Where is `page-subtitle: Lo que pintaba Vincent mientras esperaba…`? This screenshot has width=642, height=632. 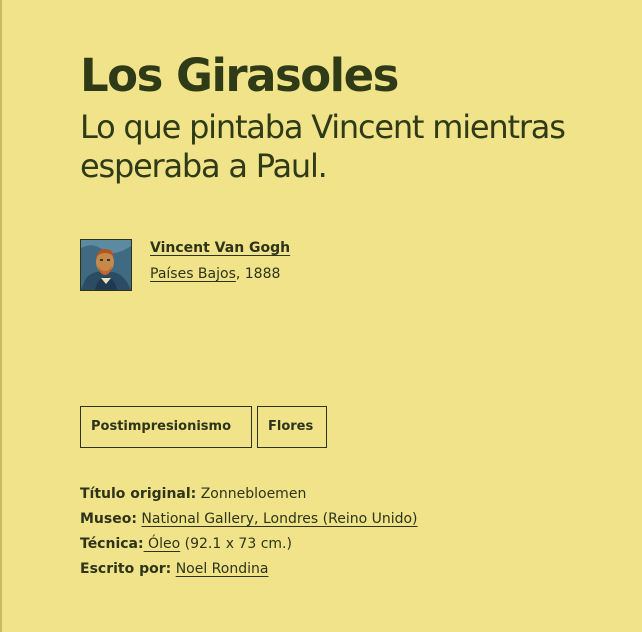 page-subtitle: Lo que pintaba Vincent mientras esperaba… is located at coordinates (323, 146).